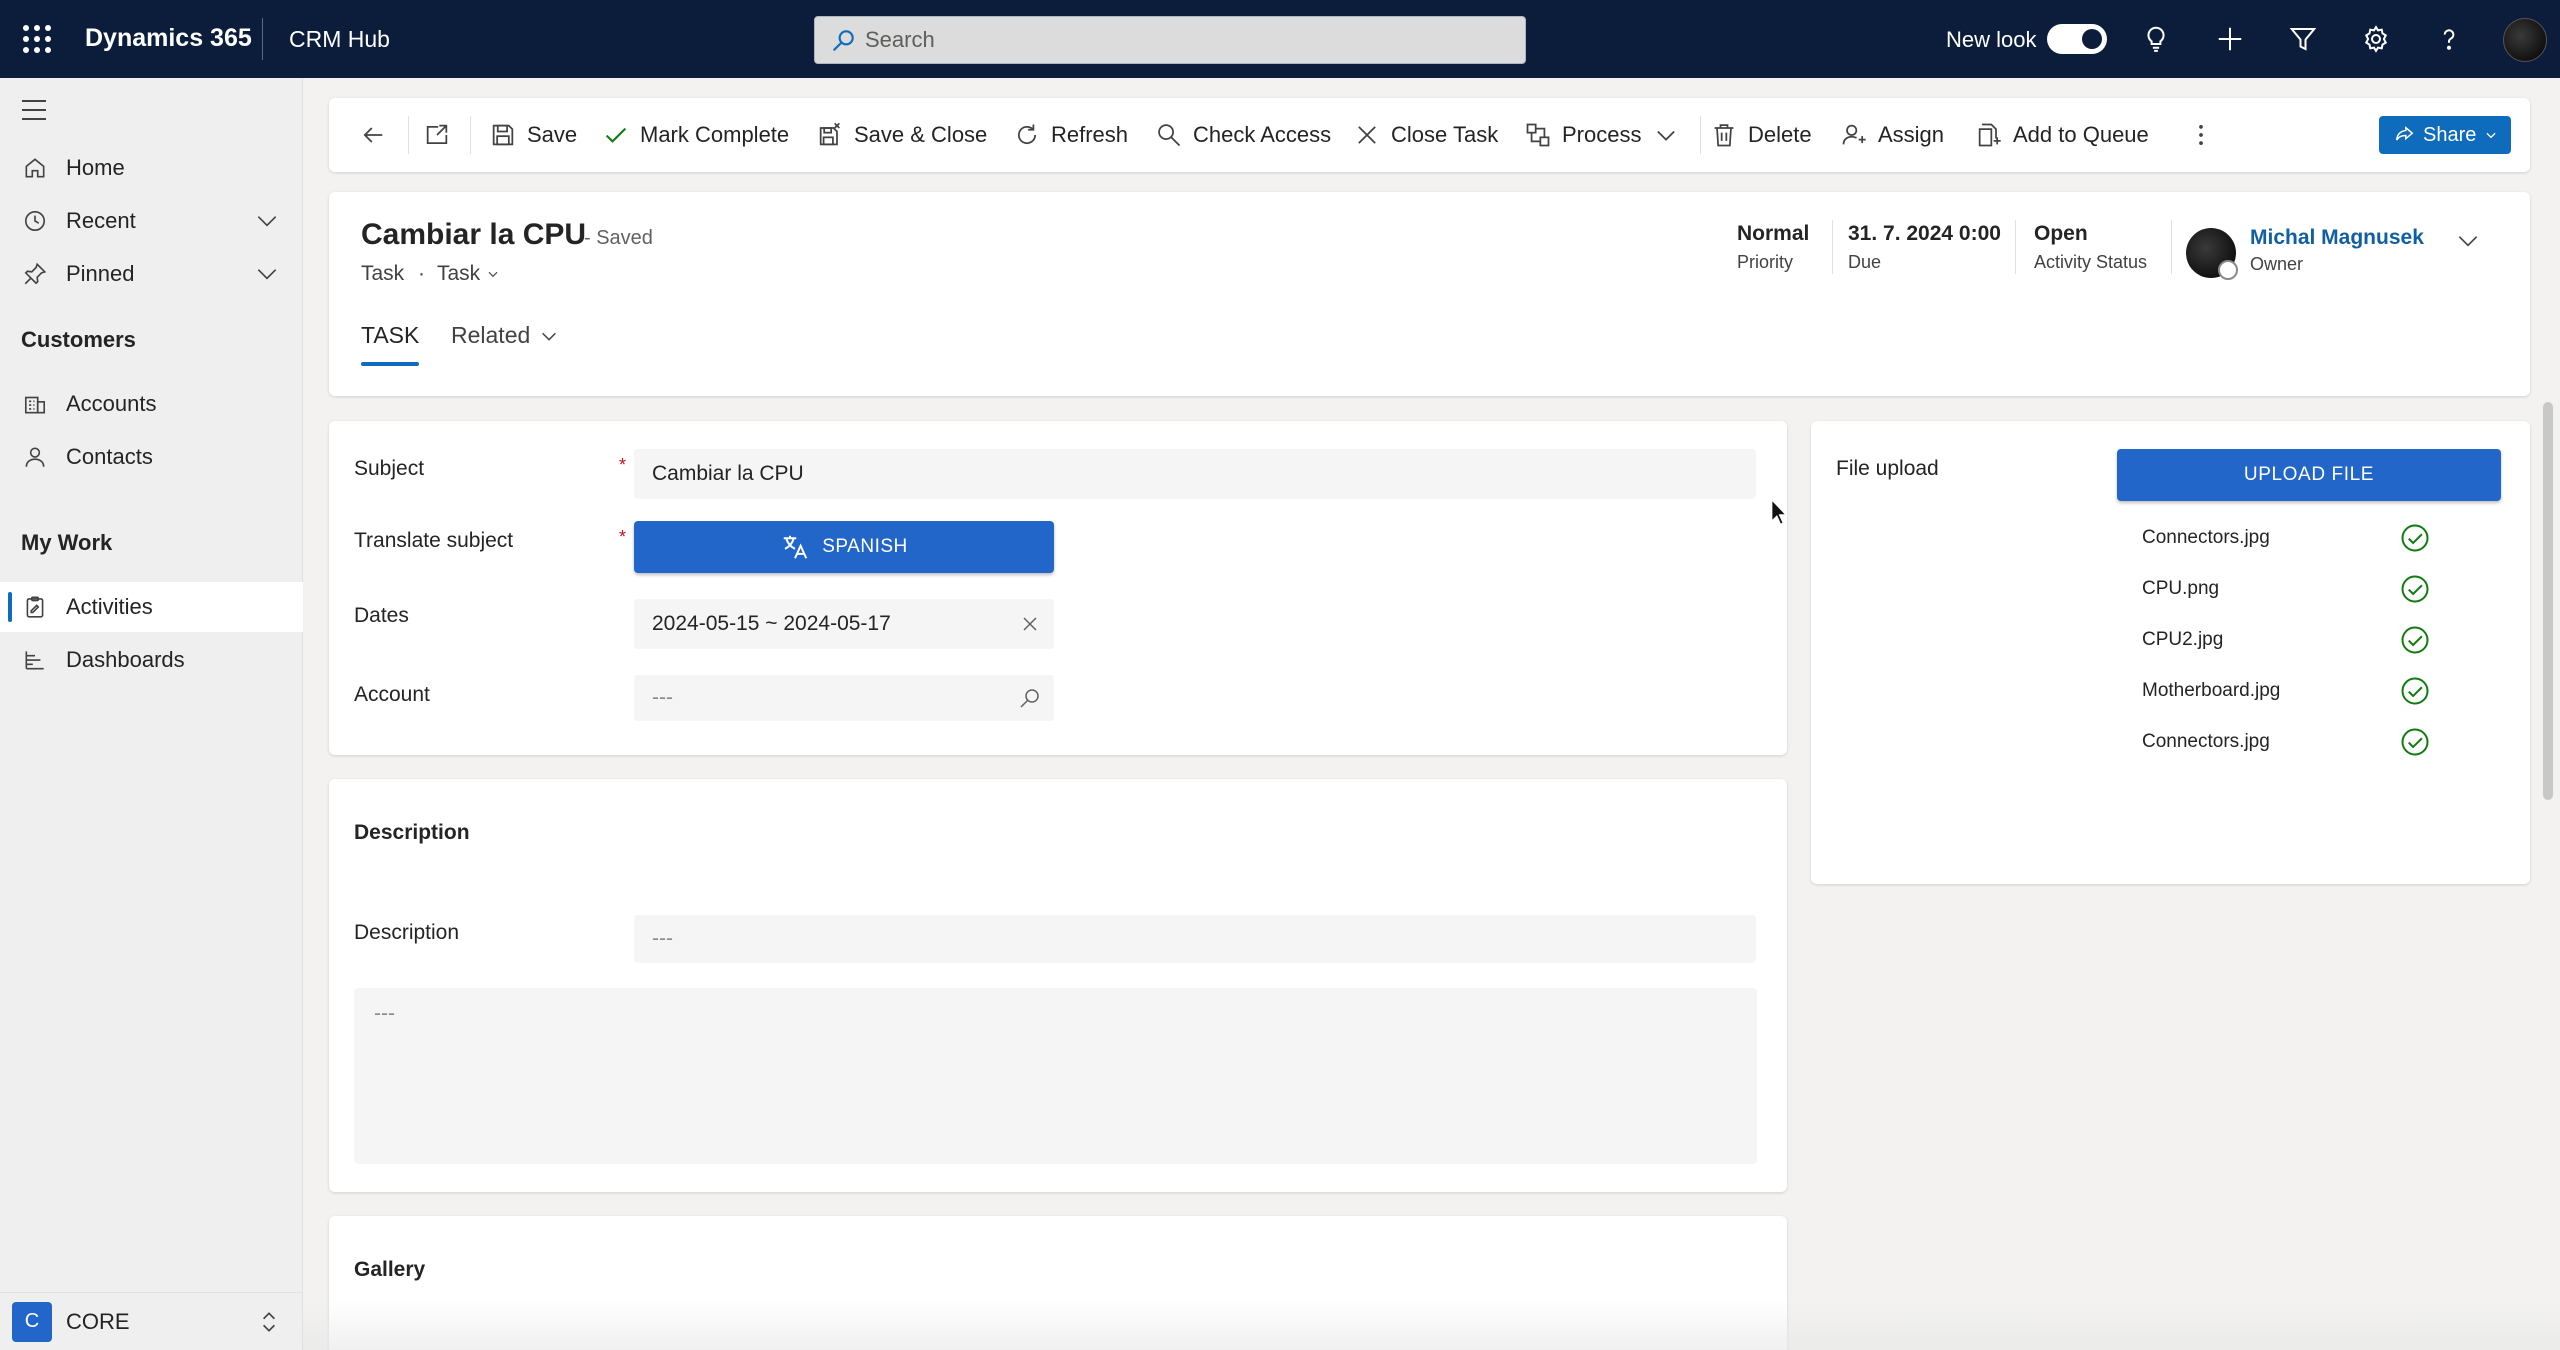  Describe the element at coordinates (2090, 247) in the screenshot. I see `header-field-activity-status: Open Activity Status` at that location.